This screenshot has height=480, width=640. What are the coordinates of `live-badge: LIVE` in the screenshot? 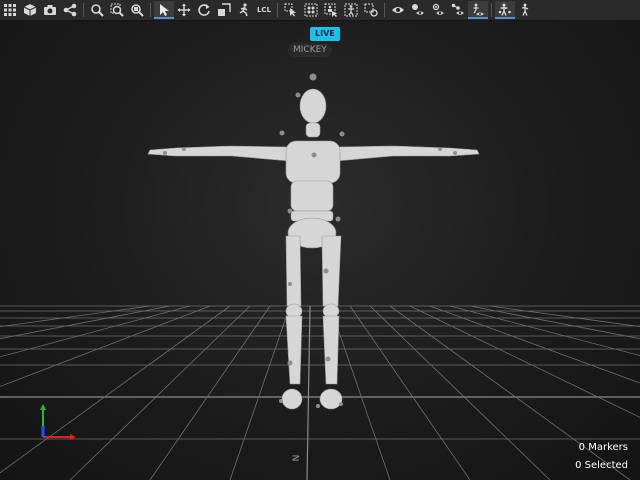 It's located at (325, 34).